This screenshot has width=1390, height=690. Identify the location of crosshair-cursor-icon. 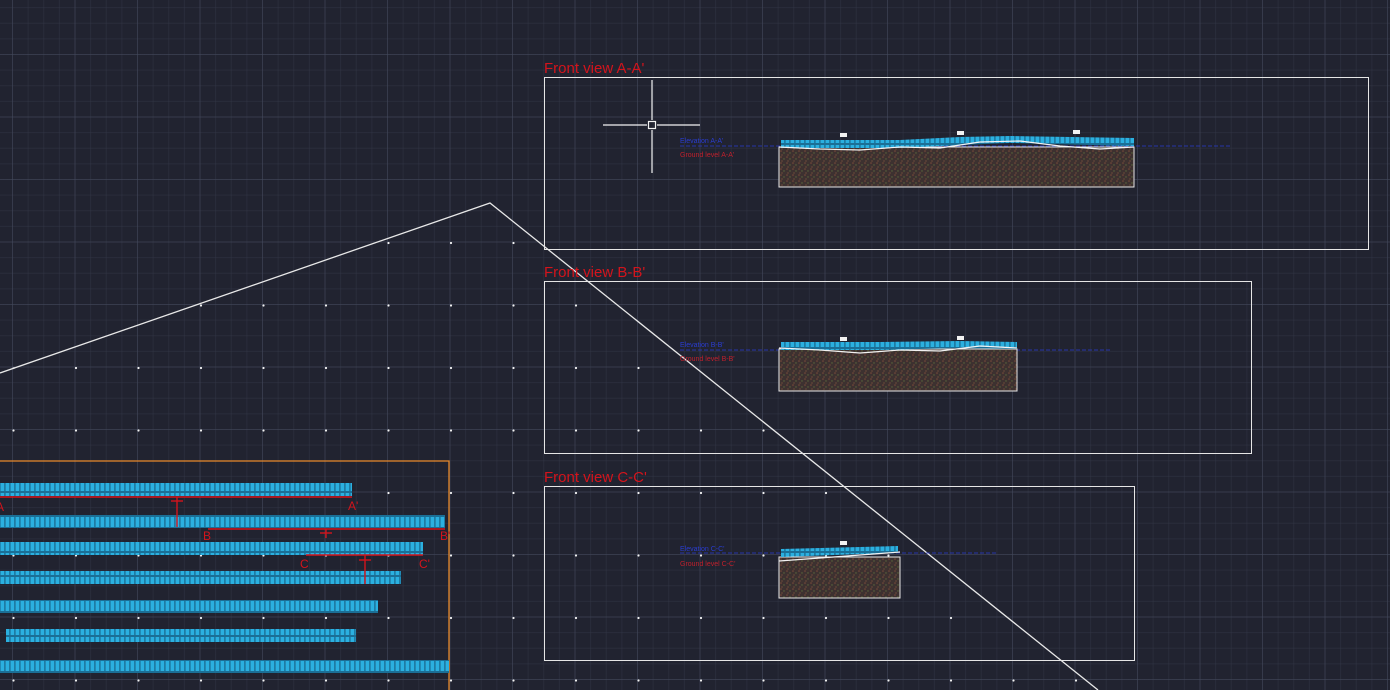
(651, 126).